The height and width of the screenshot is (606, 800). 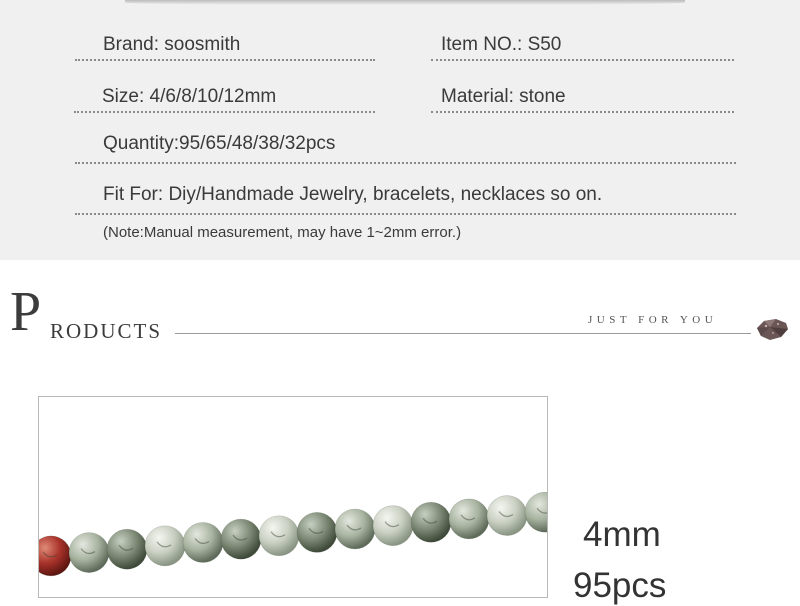 I want to click on bead-strand-image, so click(x=293, y=534).